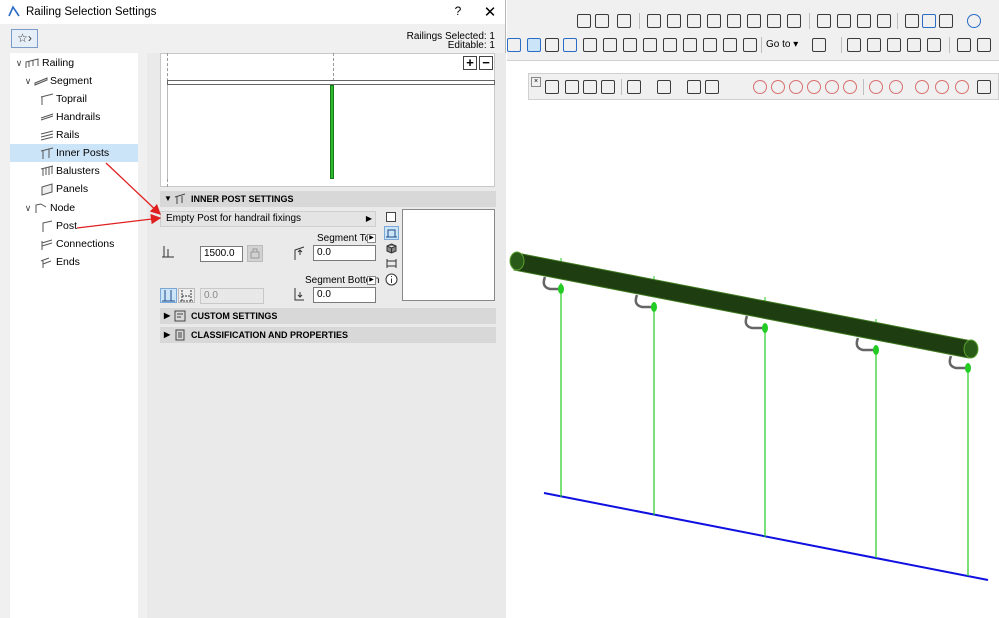  I want to click on base-line, so click(766, 536).